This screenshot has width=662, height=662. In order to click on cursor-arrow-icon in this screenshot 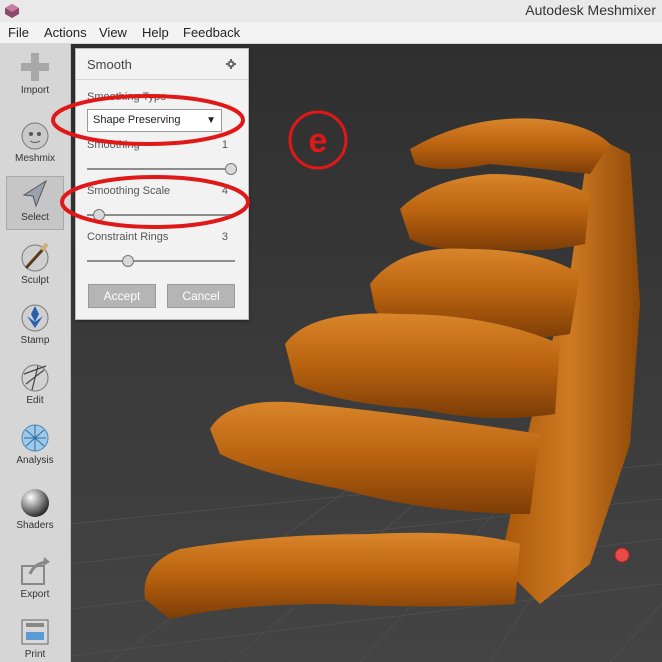, I will do `click(35, 193)`.